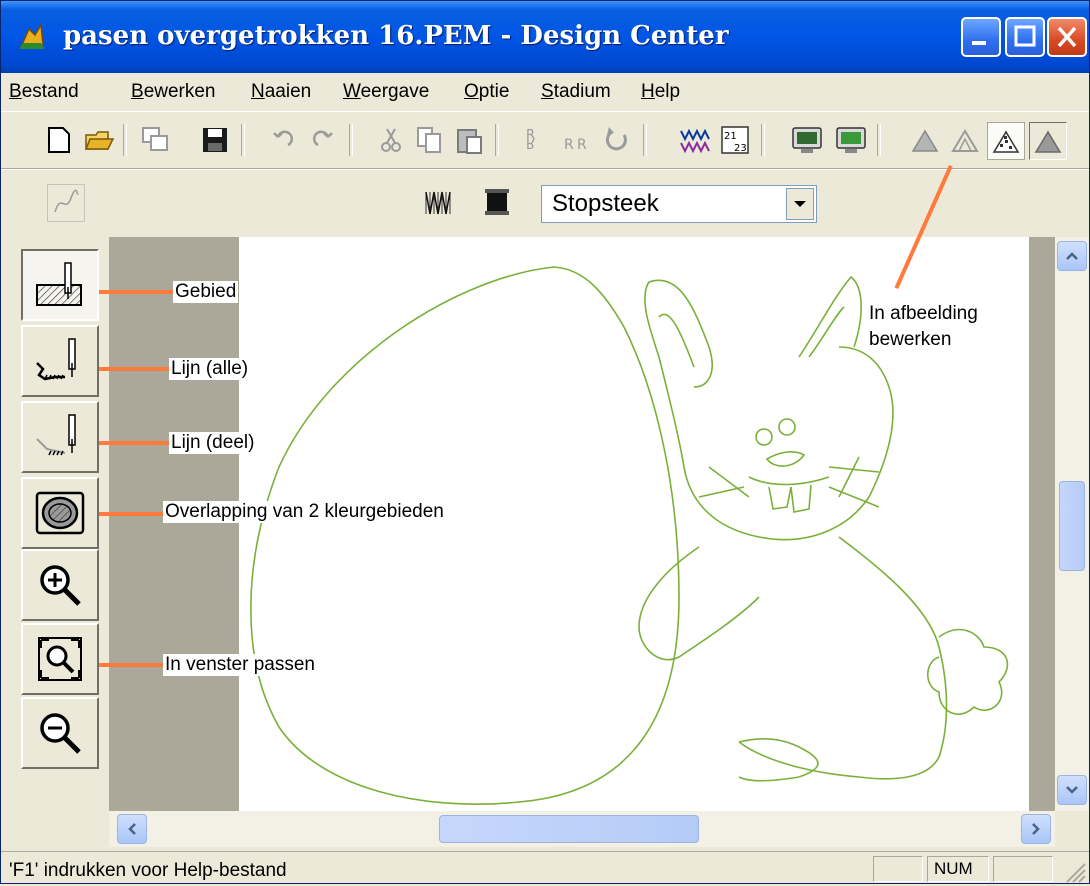 This screenshot has height=886, width=1090. I want to click on status-help-text: 'F1' indrukken voor Help-bestand, so click(148, 870).